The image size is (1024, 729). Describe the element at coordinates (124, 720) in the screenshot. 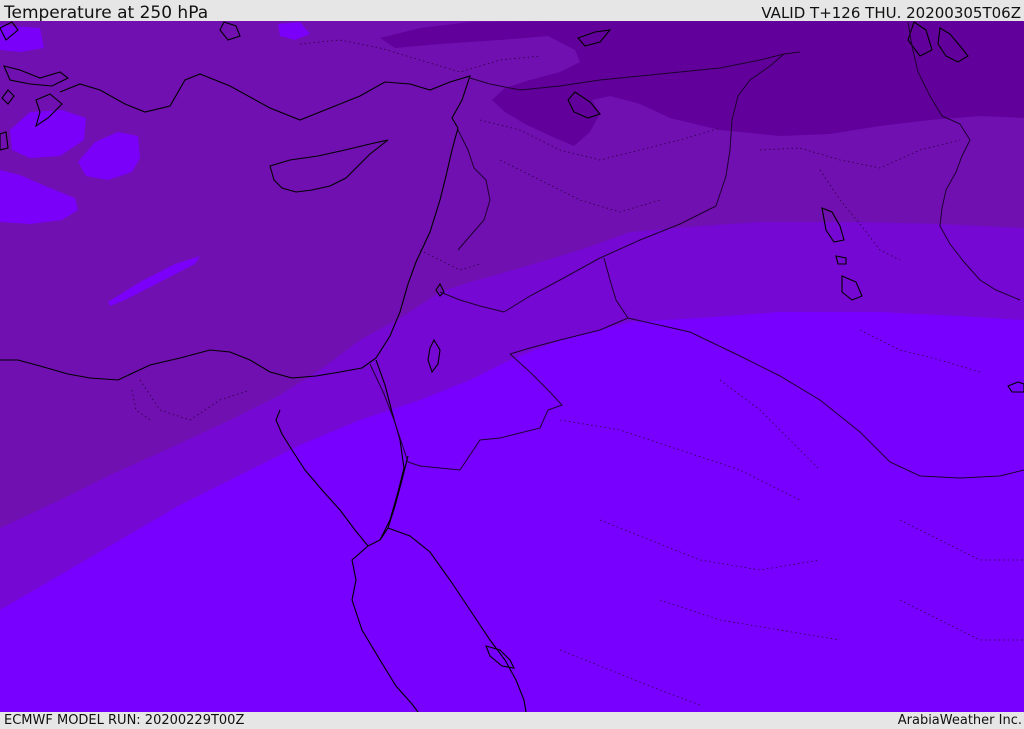

I see `model-run: ECMWF MODEL RUN: 20200229T00Z` at that location.